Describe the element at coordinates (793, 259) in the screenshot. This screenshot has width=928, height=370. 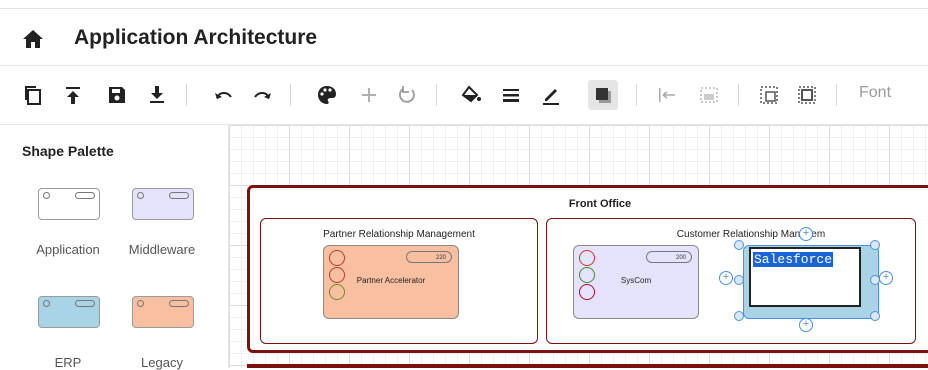
I see `editor-selected-text: Salesforce` at that location.